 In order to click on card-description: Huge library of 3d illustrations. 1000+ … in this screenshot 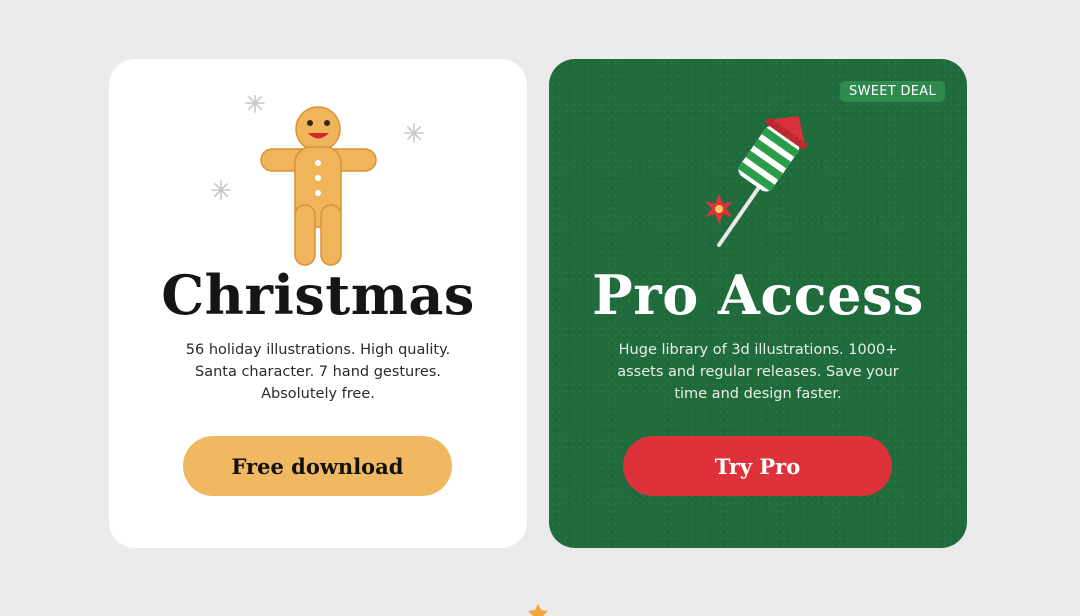, I will do `click(758, 372)`.